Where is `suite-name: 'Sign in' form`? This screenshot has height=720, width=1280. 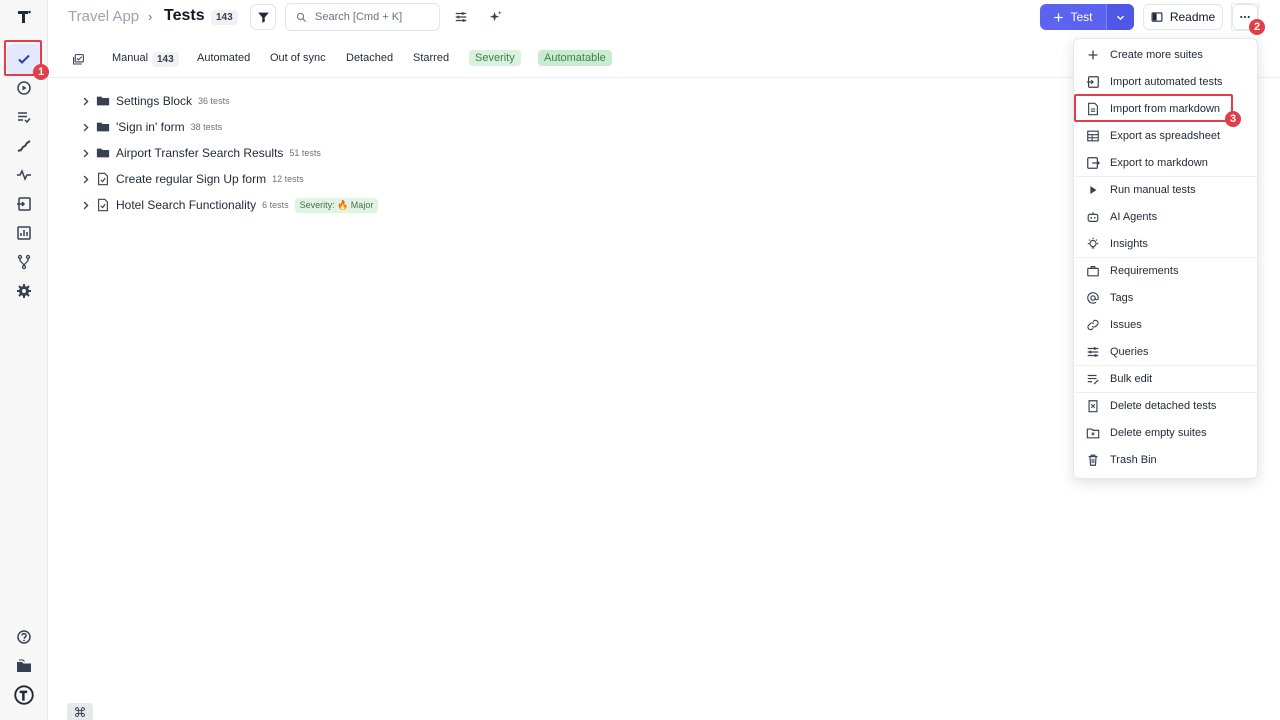
suite-name: 'Sign in' form is located at coordinates (150, 127).